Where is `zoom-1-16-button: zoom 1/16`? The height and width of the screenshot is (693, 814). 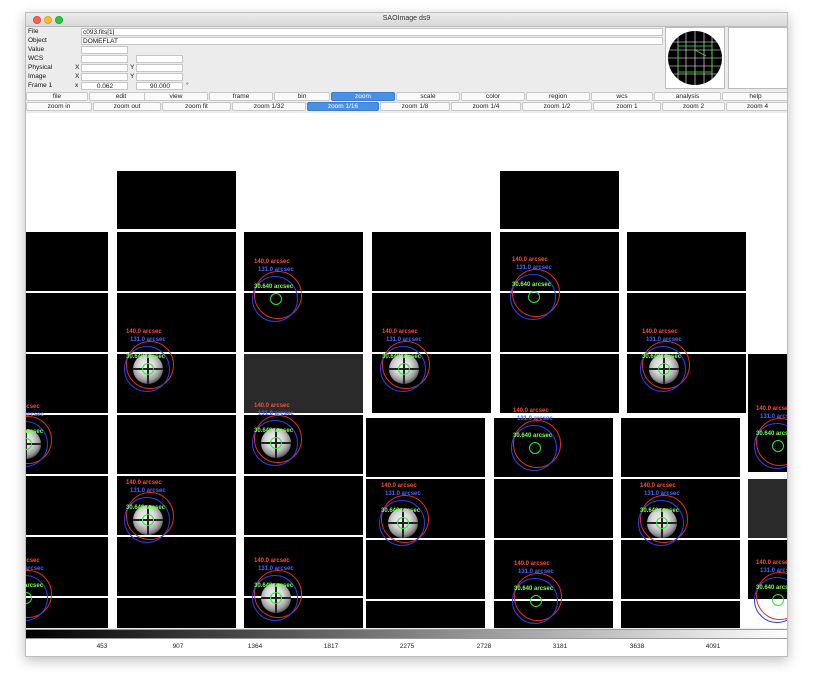
zoom-1-16-button: zoom 1/16 is located at coordinates (343, 106).